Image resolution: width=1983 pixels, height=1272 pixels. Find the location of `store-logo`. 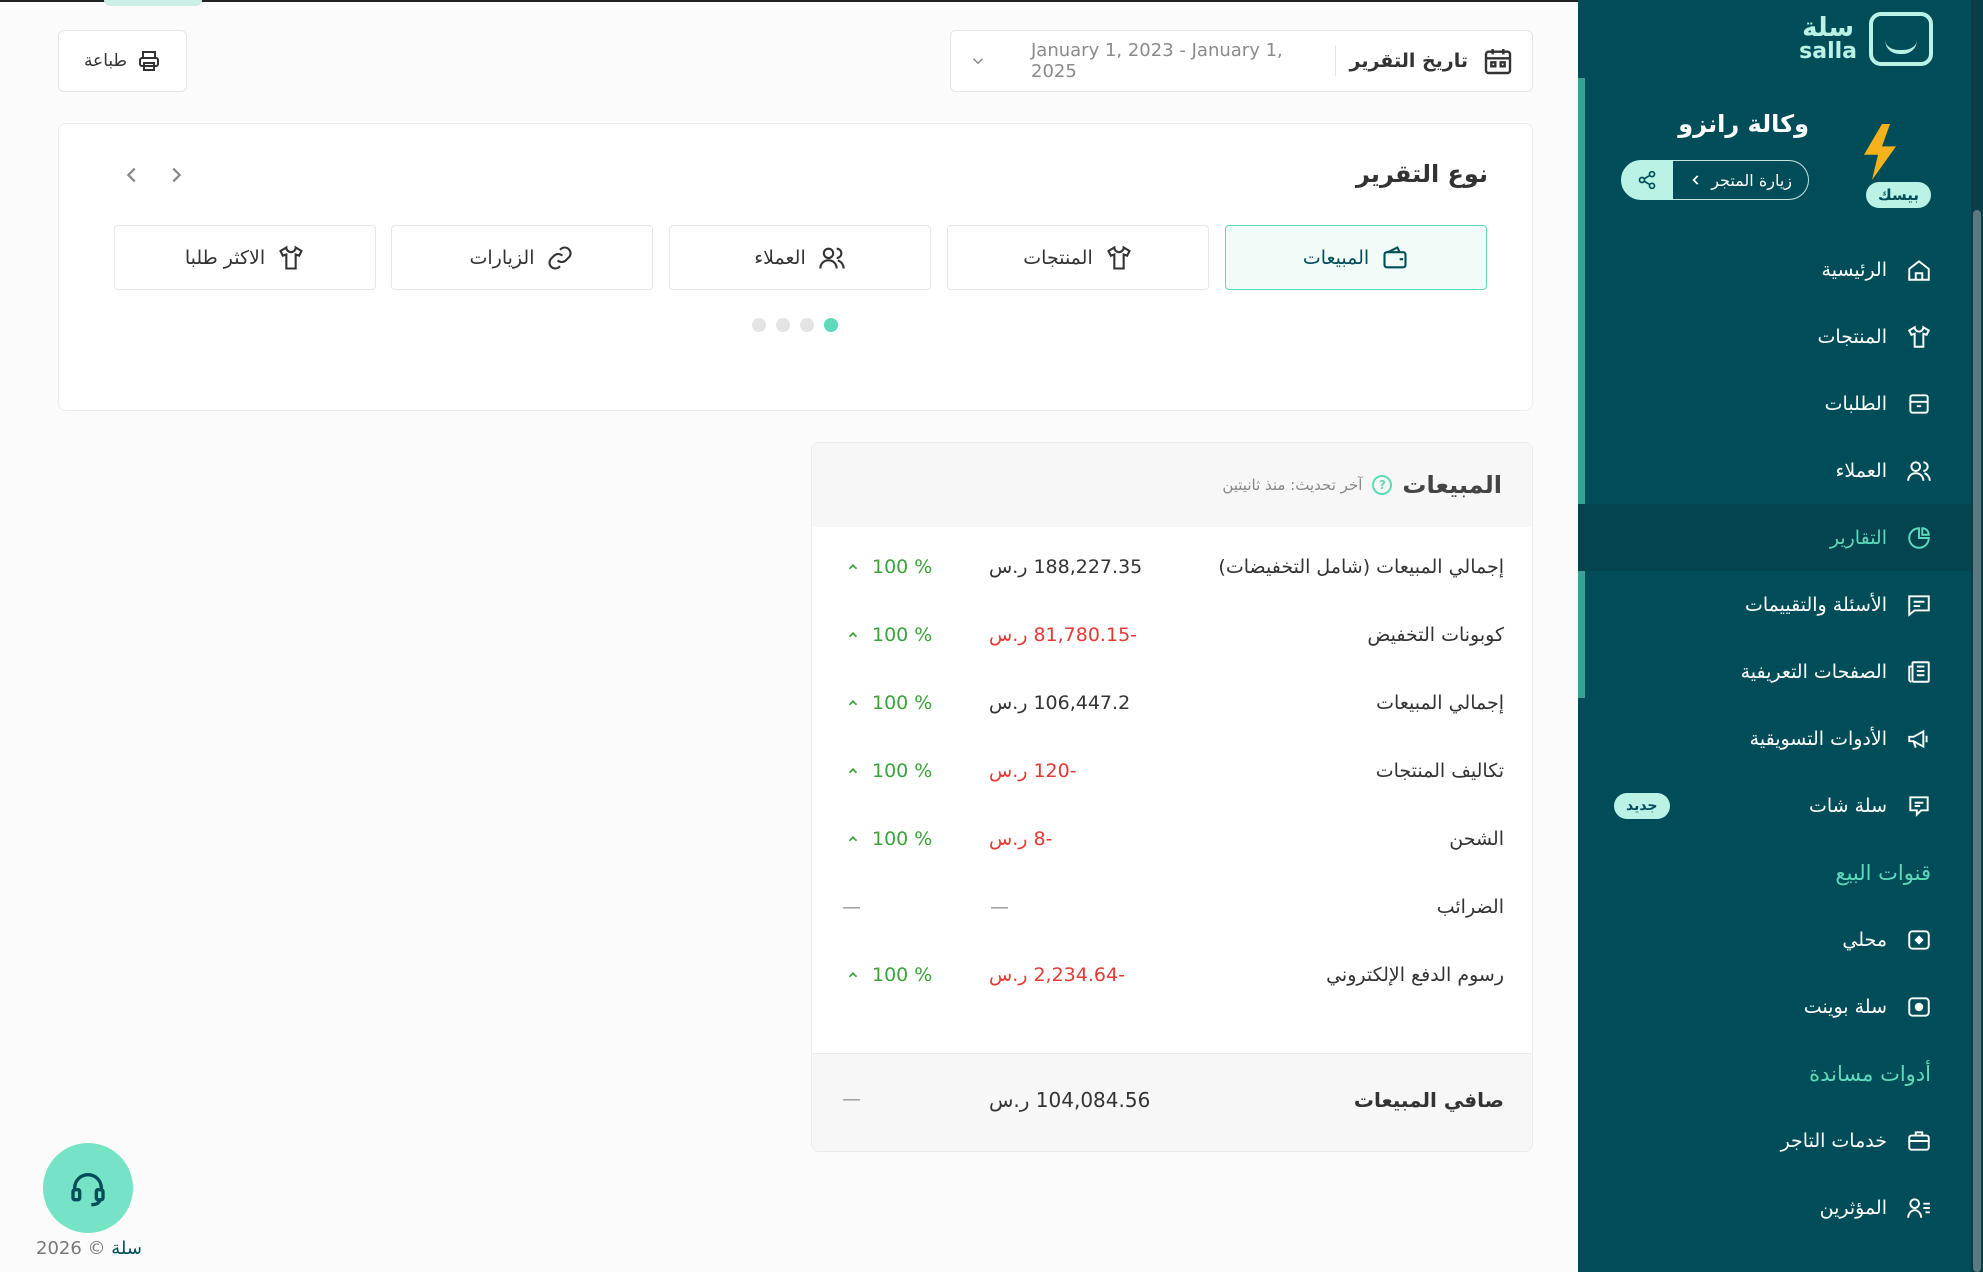

store-logo is located at coordinates (1881, 155).